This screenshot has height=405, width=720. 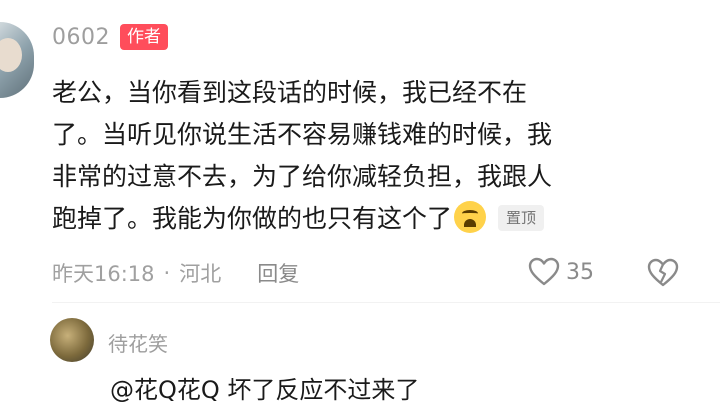 I want to click on comment-line: 老公，当你看到这段话的时候，我已经不在, so click(x=290, y=92).